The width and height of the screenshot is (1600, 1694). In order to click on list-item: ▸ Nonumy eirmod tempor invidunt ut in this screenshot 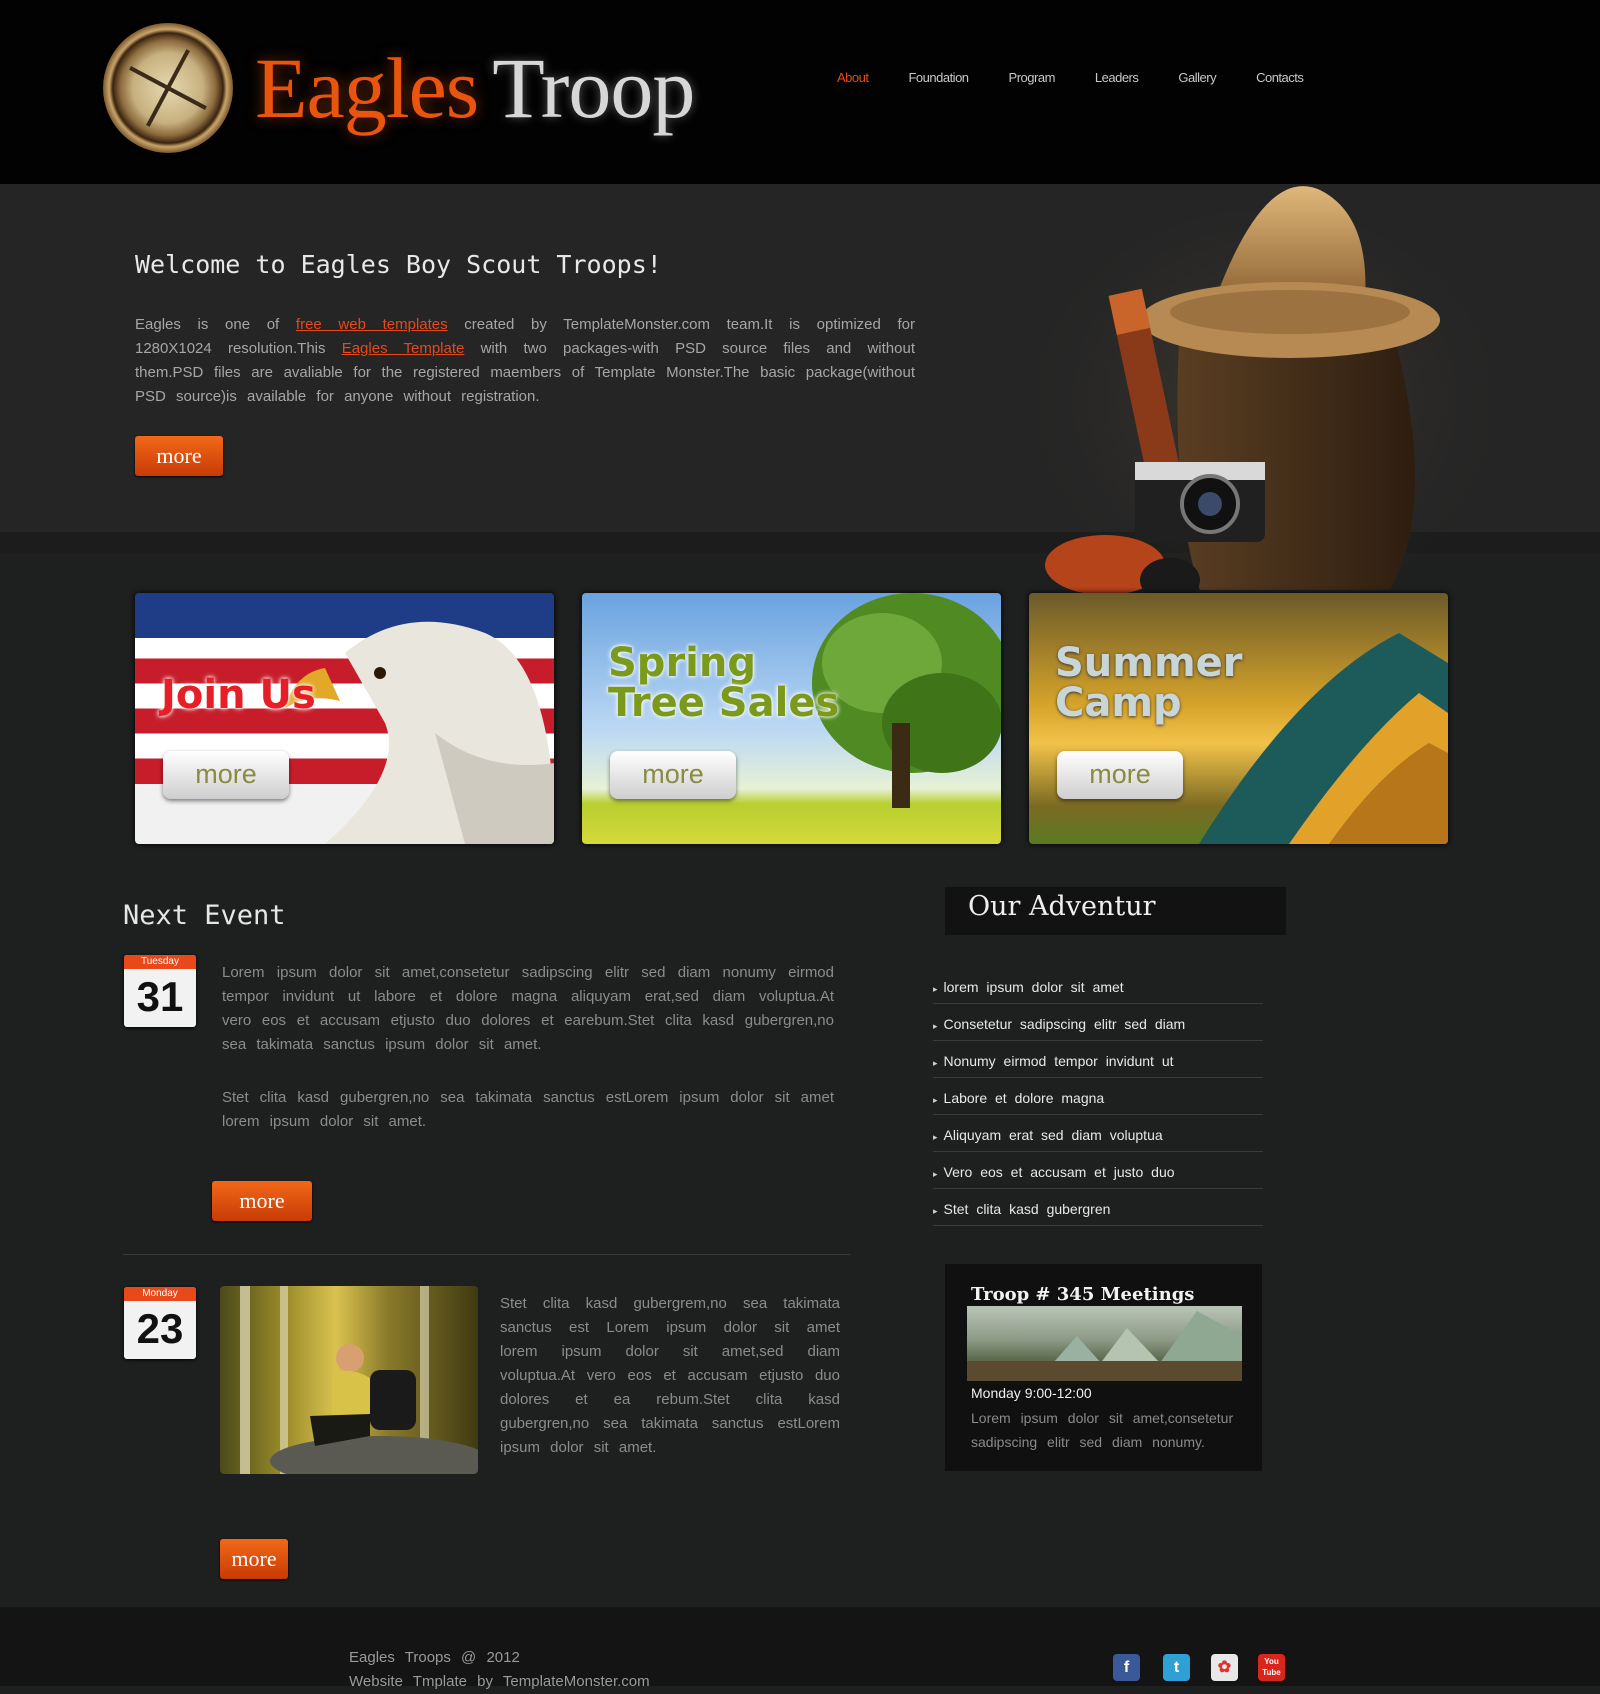, I will do `click(1098, 1059)`.